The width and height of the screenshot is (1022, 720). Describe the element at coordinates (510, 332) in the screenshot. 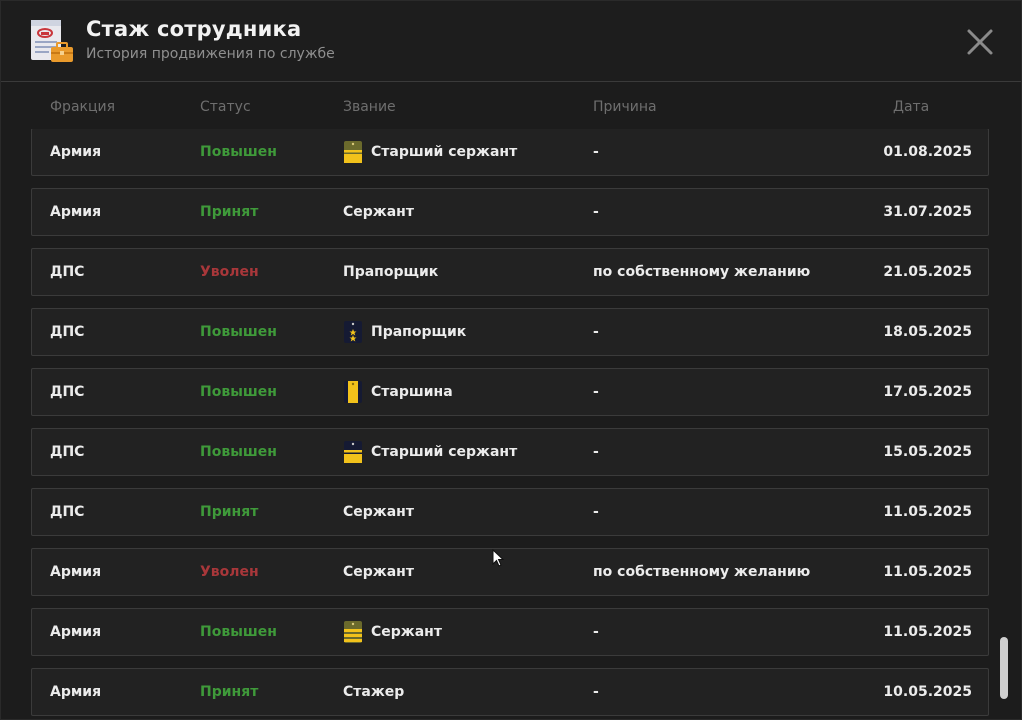

I see `table-row: ДПС Повышен Прапорщик - 18.05.2025` at that location.